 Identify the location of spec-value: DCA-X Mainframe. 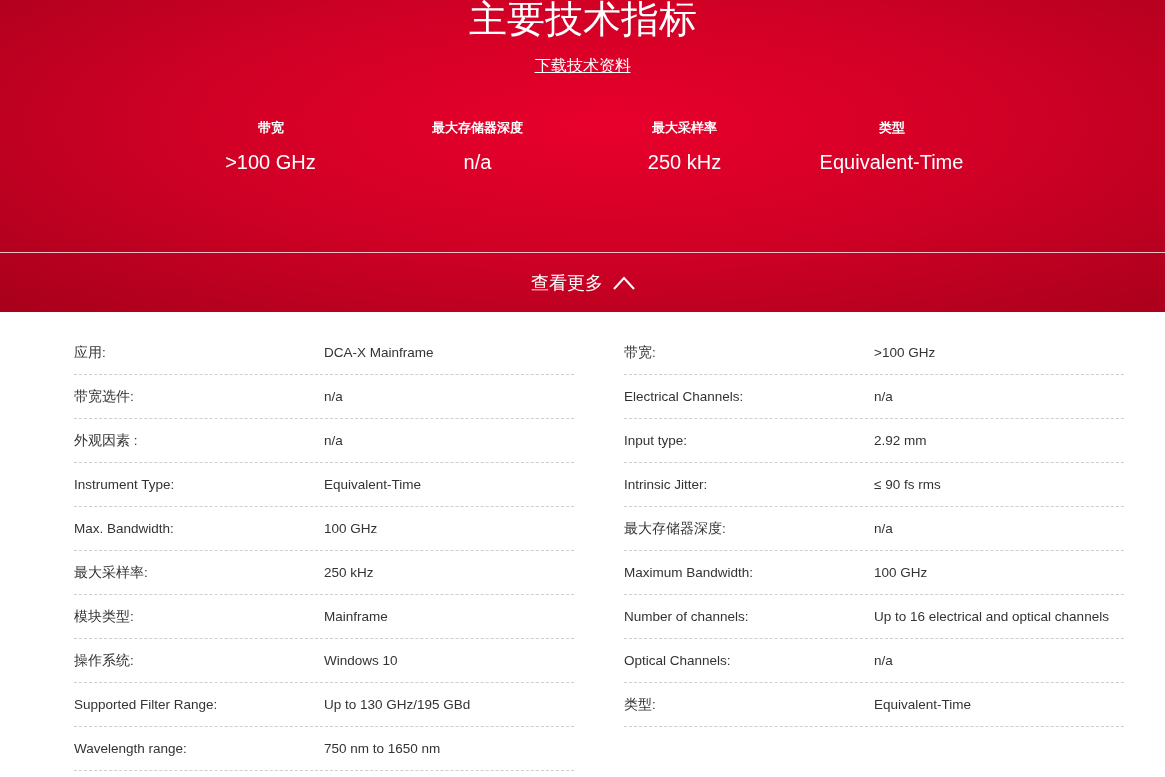
(379, 353).